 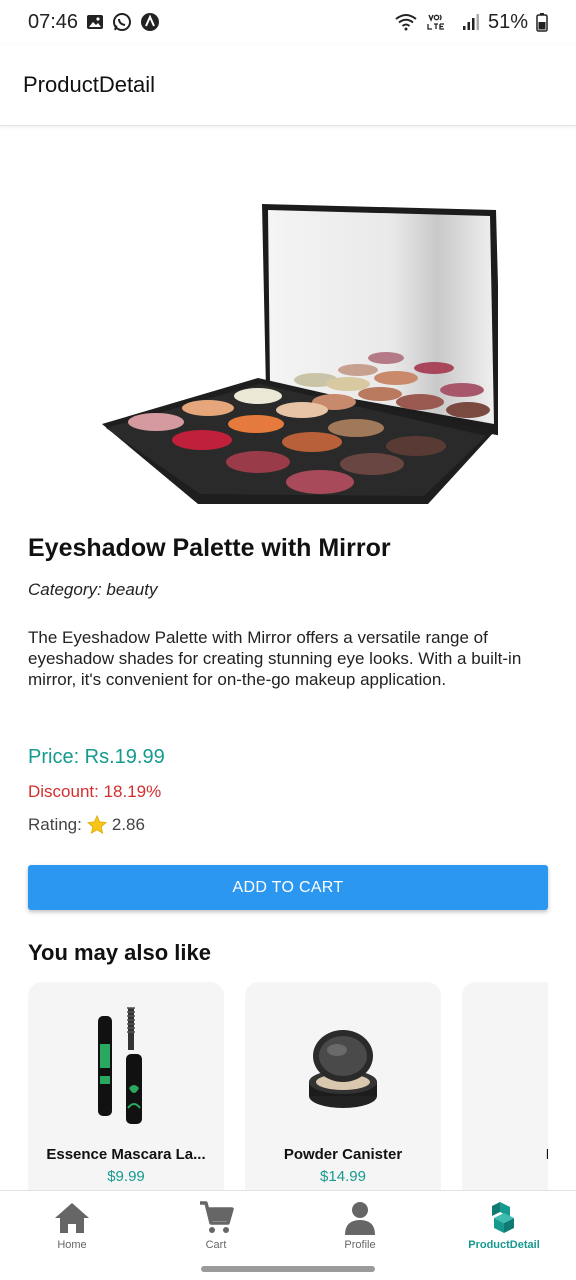 What do you see at coordinates (53, 21) in the screenshot?
I see `status-time: 07:46` at bounding box center [53, 21].